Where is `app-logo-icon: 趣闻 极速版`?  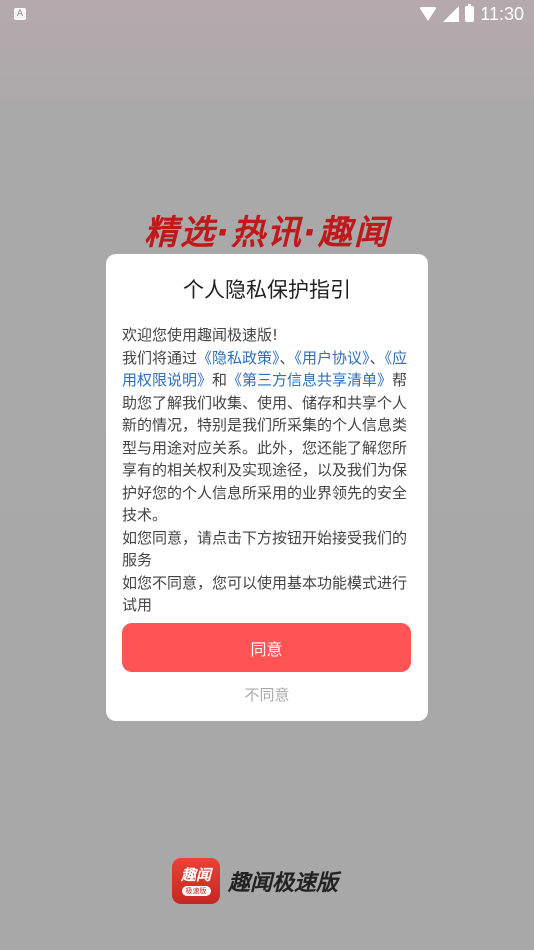 app-logo-icon: 趣闻 极速版 is located at coordinates (196, 881).